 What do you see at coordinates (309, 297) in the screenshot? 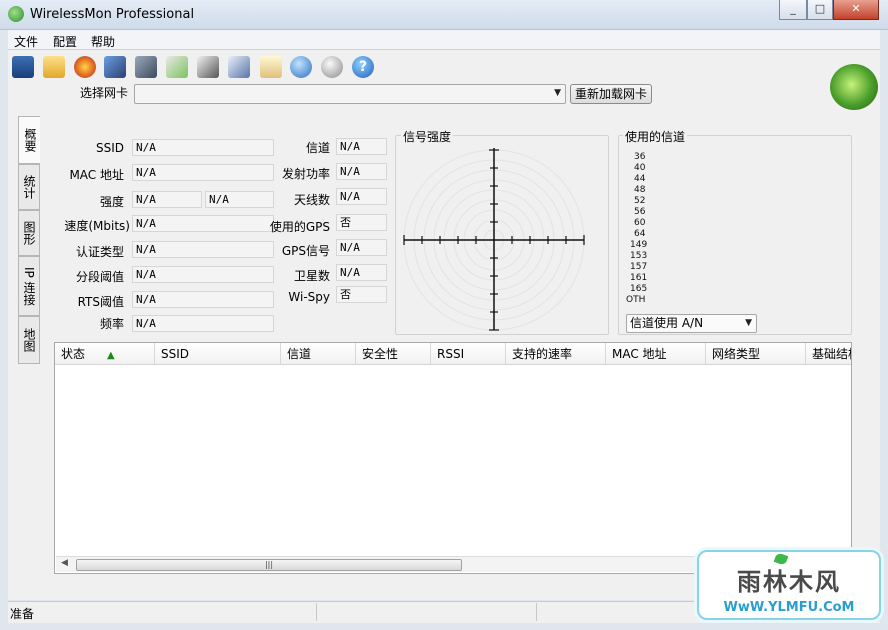
I see `wispy-label: Wi-Spy` at bounding box center [309, 297].